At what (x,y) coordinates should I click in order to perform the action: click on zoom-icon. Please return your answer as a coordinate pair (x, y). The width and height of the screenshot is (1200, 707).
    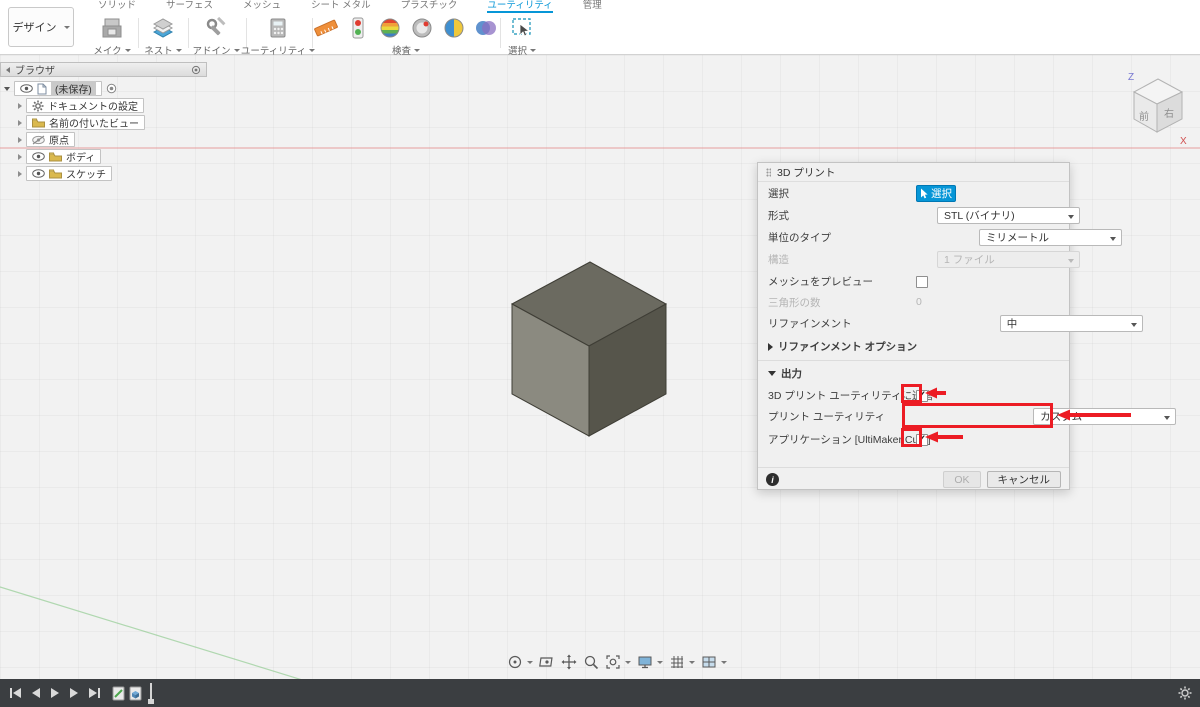
    Looking at the image, I should click on (591, 662).